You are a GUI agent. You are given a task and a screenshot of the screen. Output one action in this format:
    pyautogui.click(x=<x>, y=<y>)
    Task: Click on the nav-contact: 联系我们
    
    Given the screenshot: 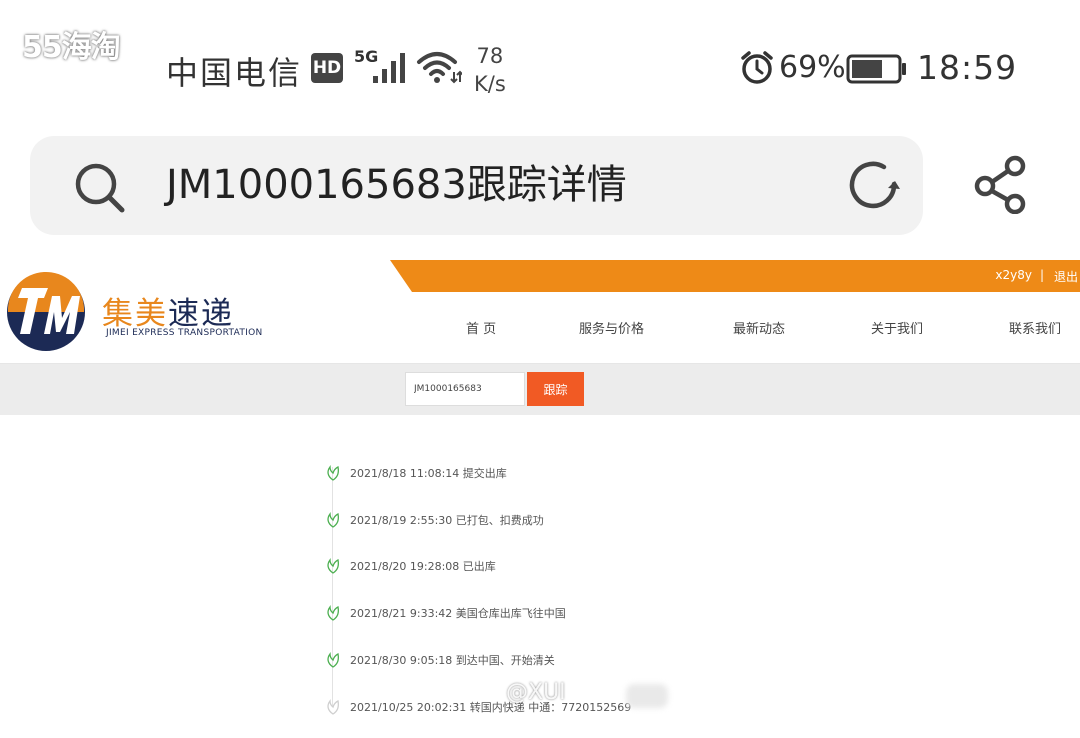 What is the action you would take?
    pyautogui.click(x=1035, y=327)
    